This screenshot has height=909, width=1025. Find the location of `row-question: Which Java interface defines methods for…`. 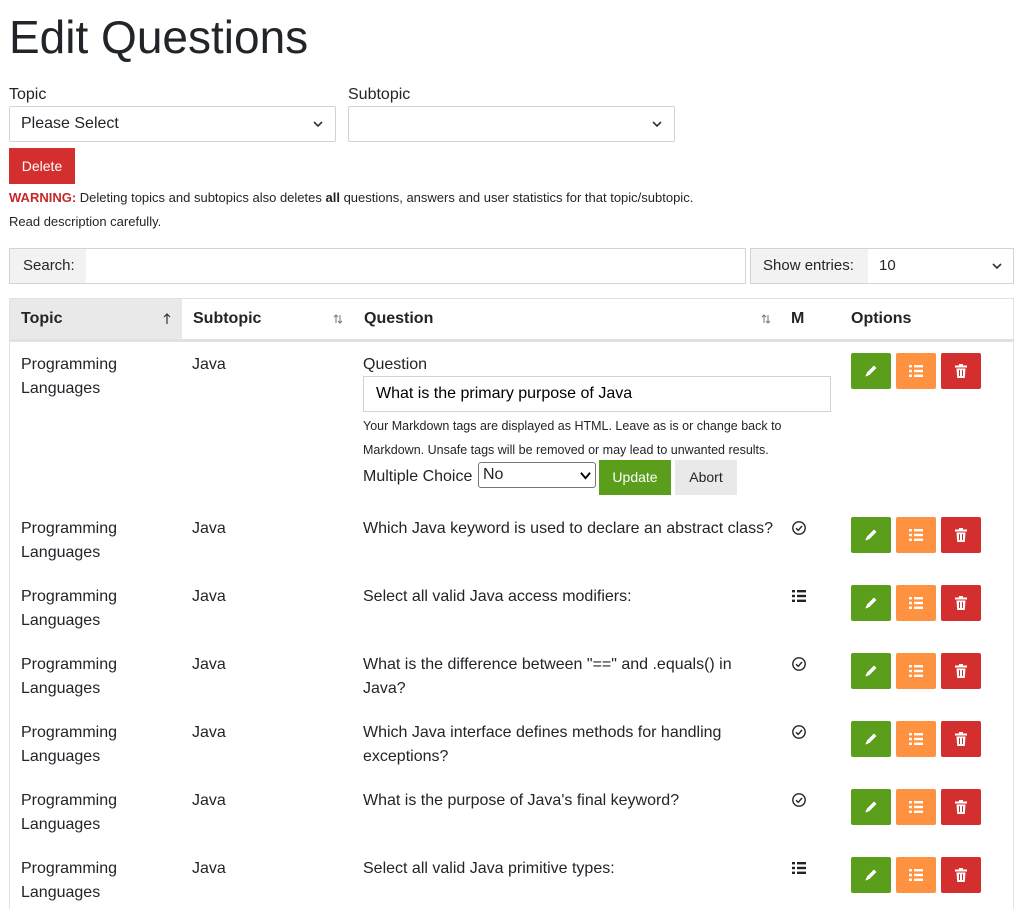

row-question: Which Java interface defines methods for… is located at coordinates (568, 745).